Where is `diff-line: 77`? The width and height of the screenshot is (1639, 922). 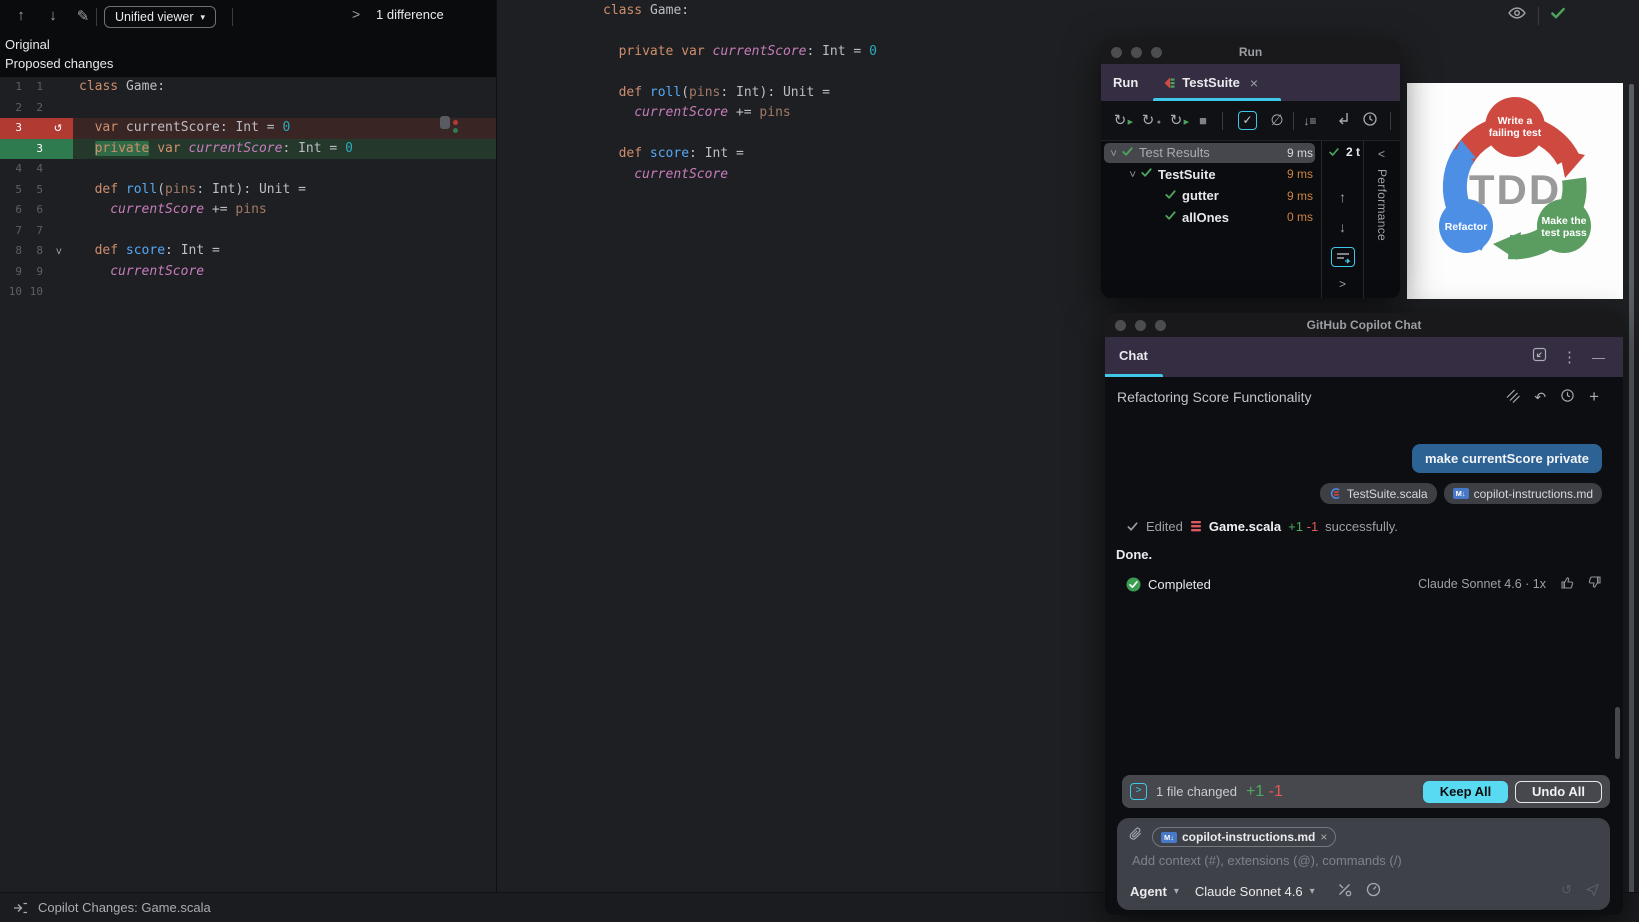
diff-line: 77 is located at coordinates (29, 230).